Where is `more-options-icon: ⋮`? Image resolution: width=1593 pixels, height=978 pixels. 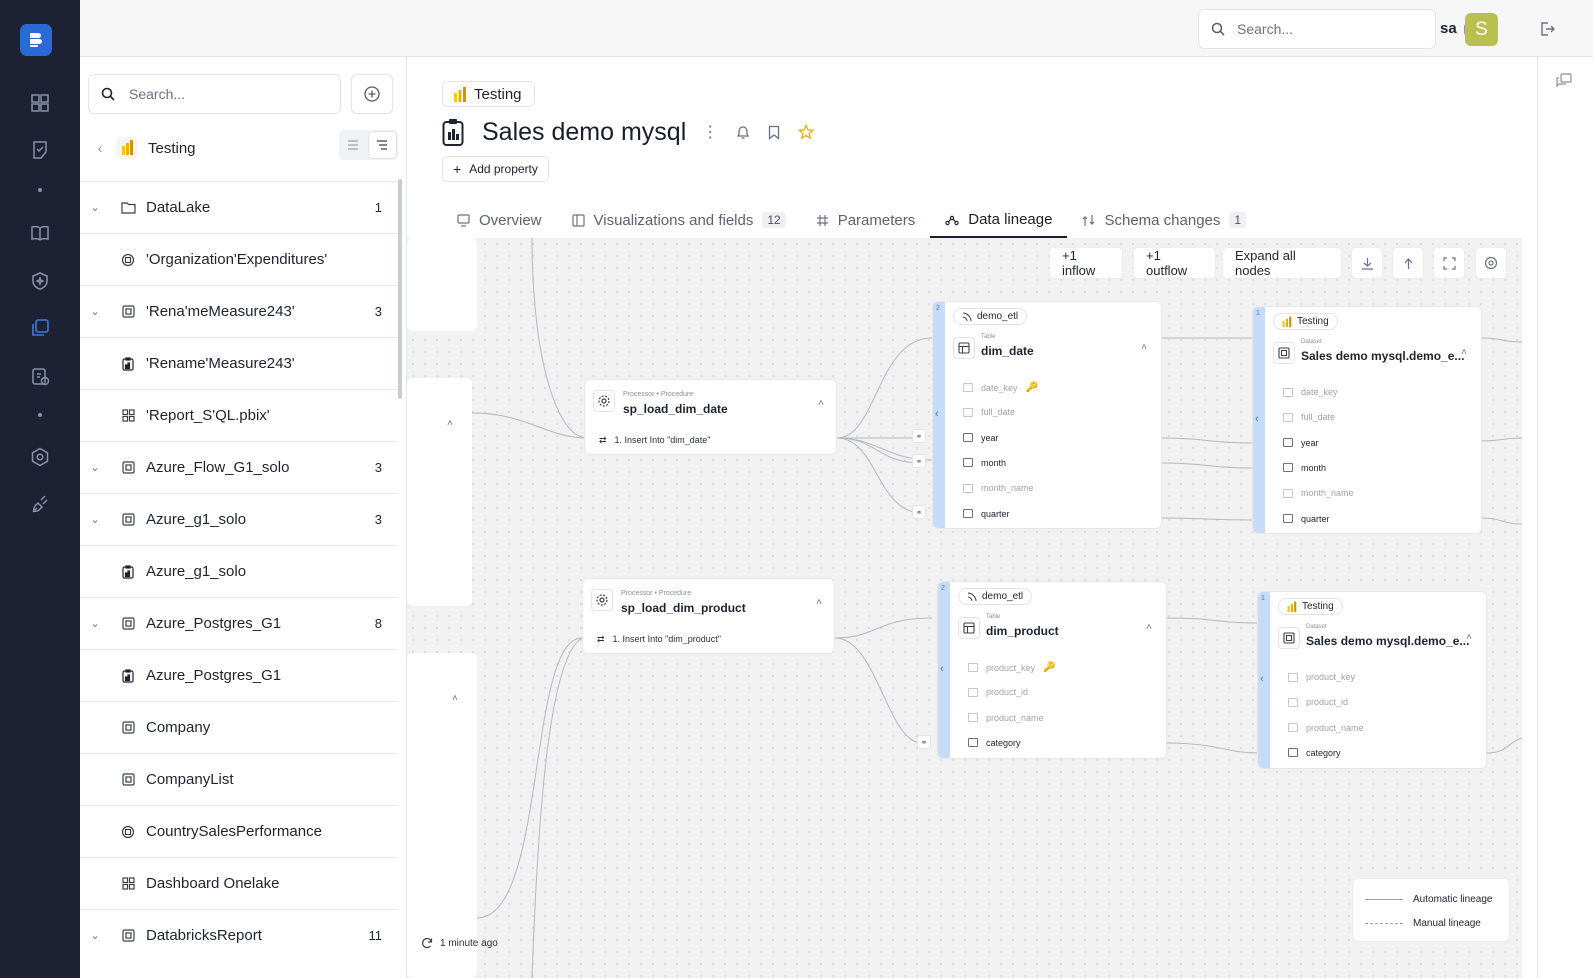 more-options-icon: ⋮ is located at coordinates (710, 132).